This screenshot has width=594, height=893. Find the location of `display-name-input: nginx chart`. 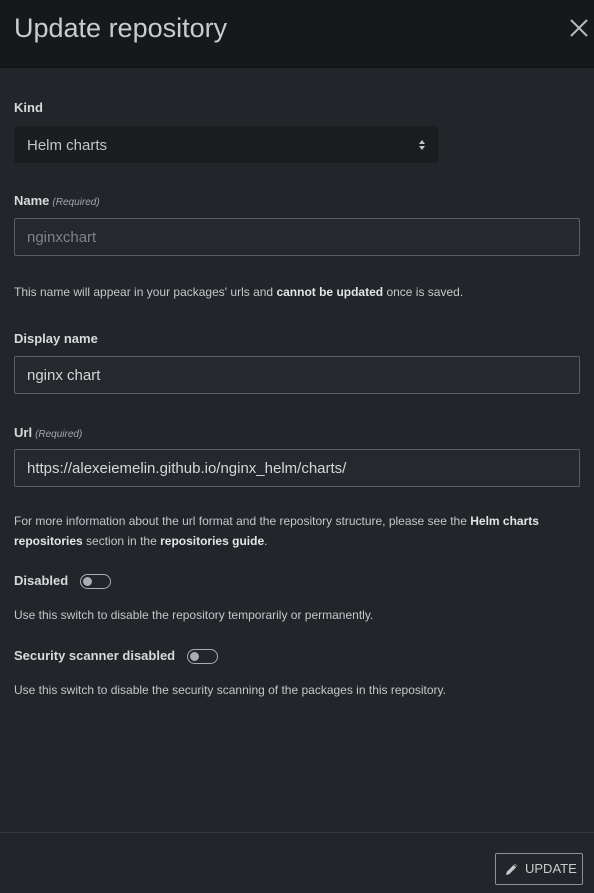

display-name-input: nginx chart is located at coordinates (297, 375).